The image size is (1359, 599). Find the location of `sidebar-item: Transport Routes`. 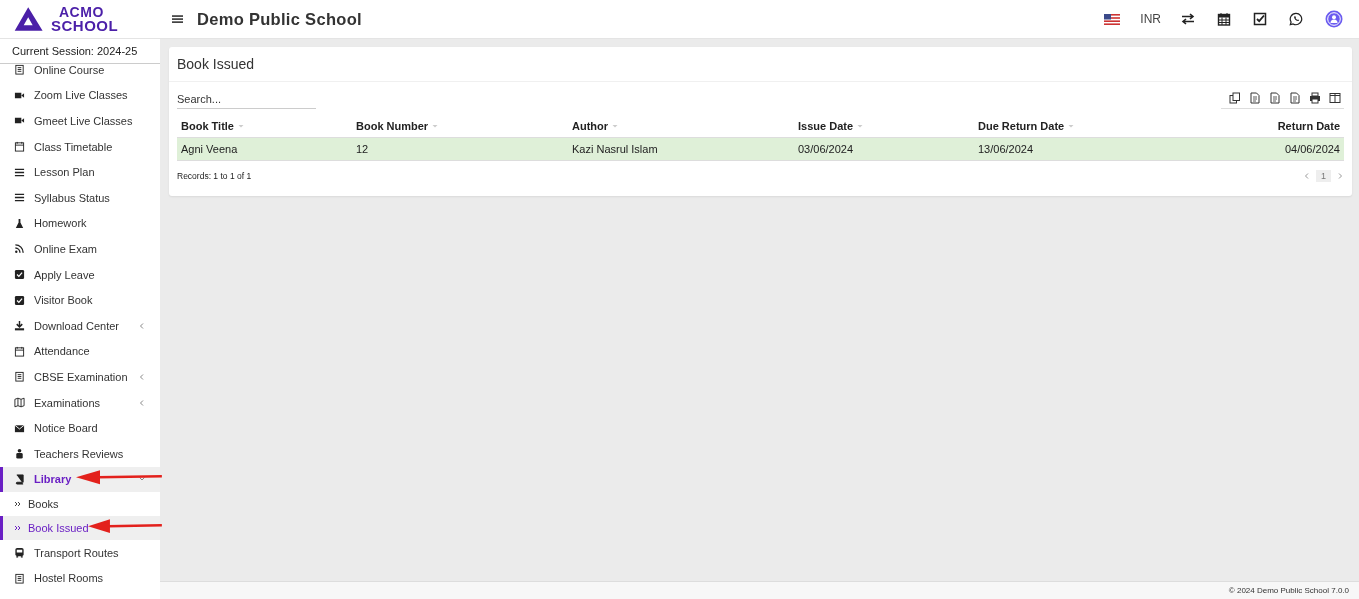

sidebar-item: Transport Routes is located at coordinates (80, 553).